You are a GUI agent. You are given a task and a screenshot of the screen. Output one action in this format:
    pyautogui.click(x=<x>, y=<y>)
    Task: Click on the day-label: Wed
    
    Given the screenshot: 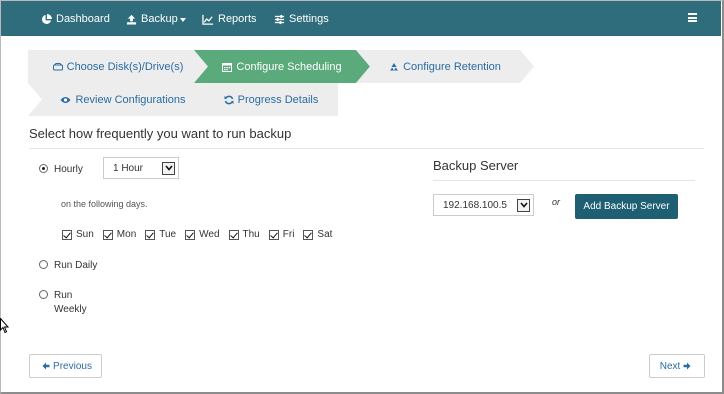 What is the action you would take?
    pyautogui.click(x=209, y=234)
    